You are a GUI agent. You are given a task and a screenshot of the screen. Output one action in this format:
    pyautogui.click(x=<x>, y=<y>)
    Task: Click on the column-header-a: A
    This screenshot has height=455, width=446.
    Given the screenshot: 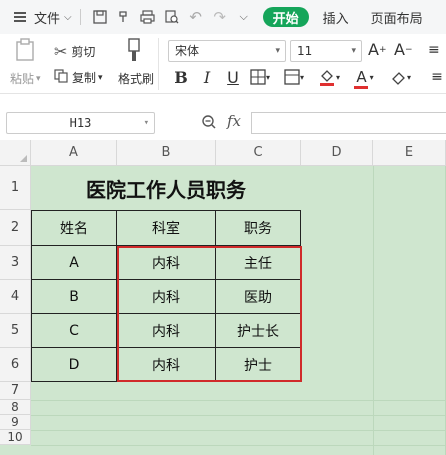 What is the action you would take?
    pyautogui.click(x=74, y=153)
    